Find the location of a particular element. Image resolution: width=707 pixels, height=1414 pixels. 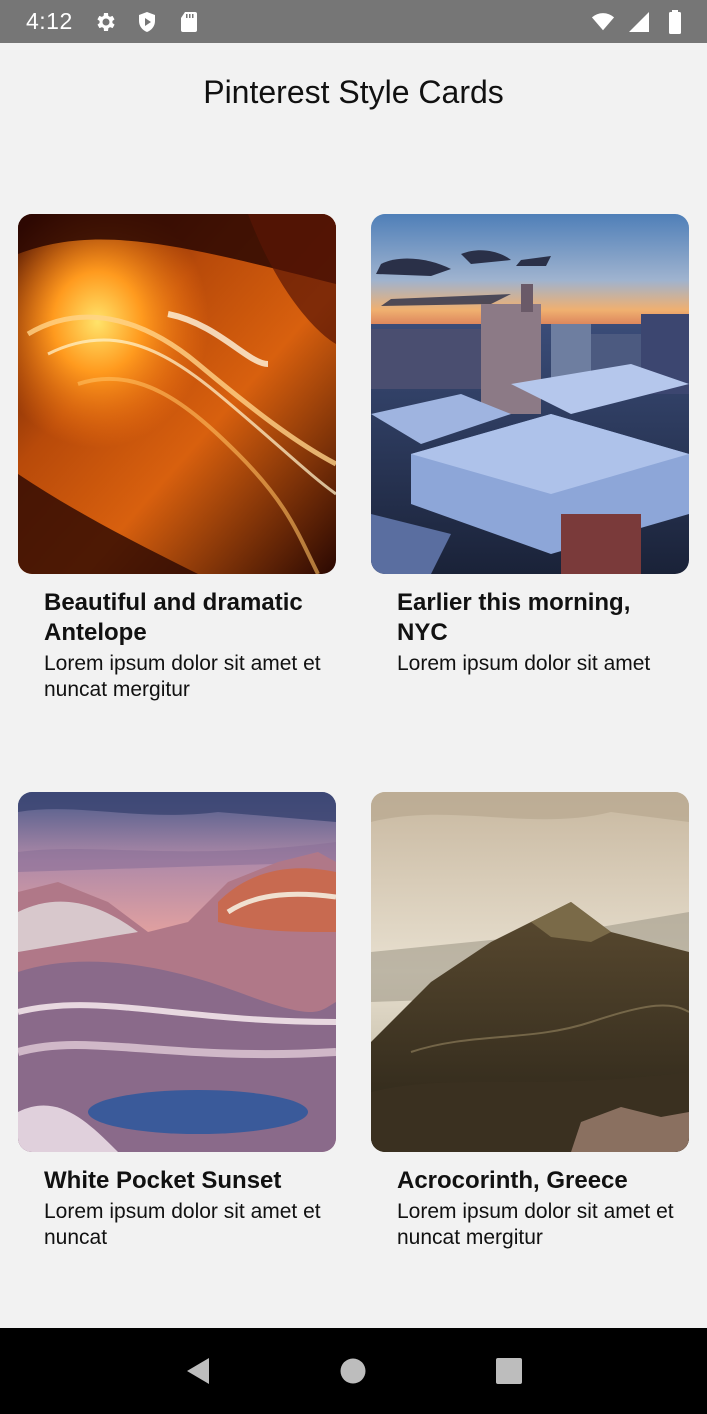

status-system-icons is located at coordinates (639, 21).